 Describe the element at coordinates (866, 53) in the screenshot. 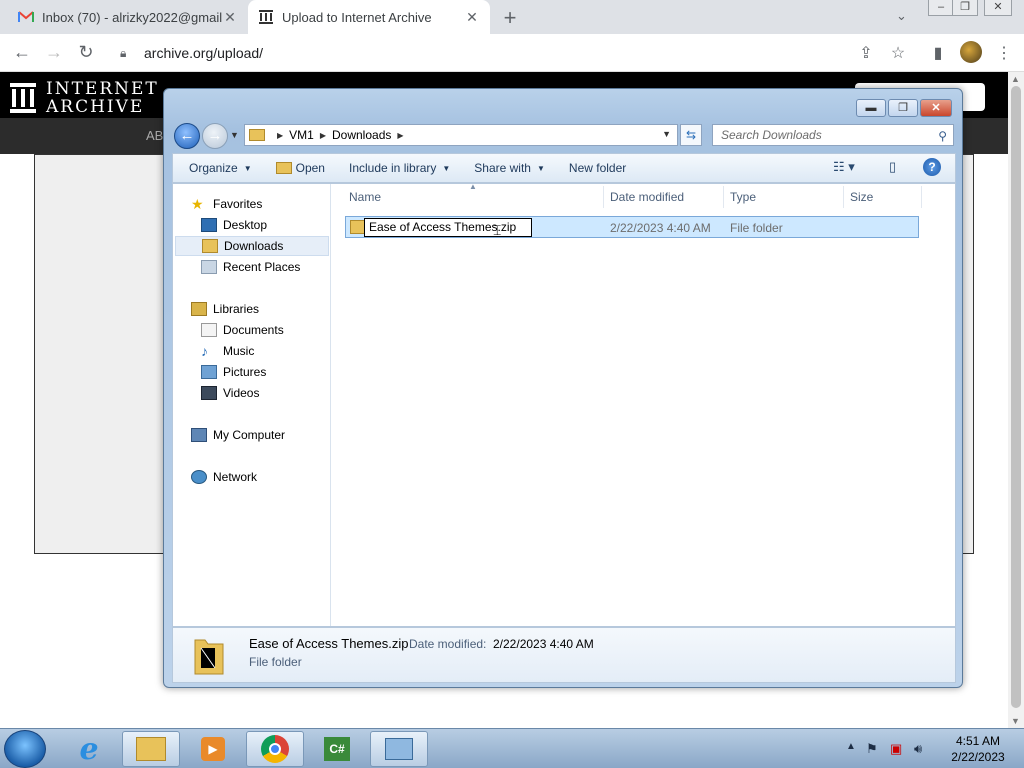

I see `share-icon: ⇪` at that location.